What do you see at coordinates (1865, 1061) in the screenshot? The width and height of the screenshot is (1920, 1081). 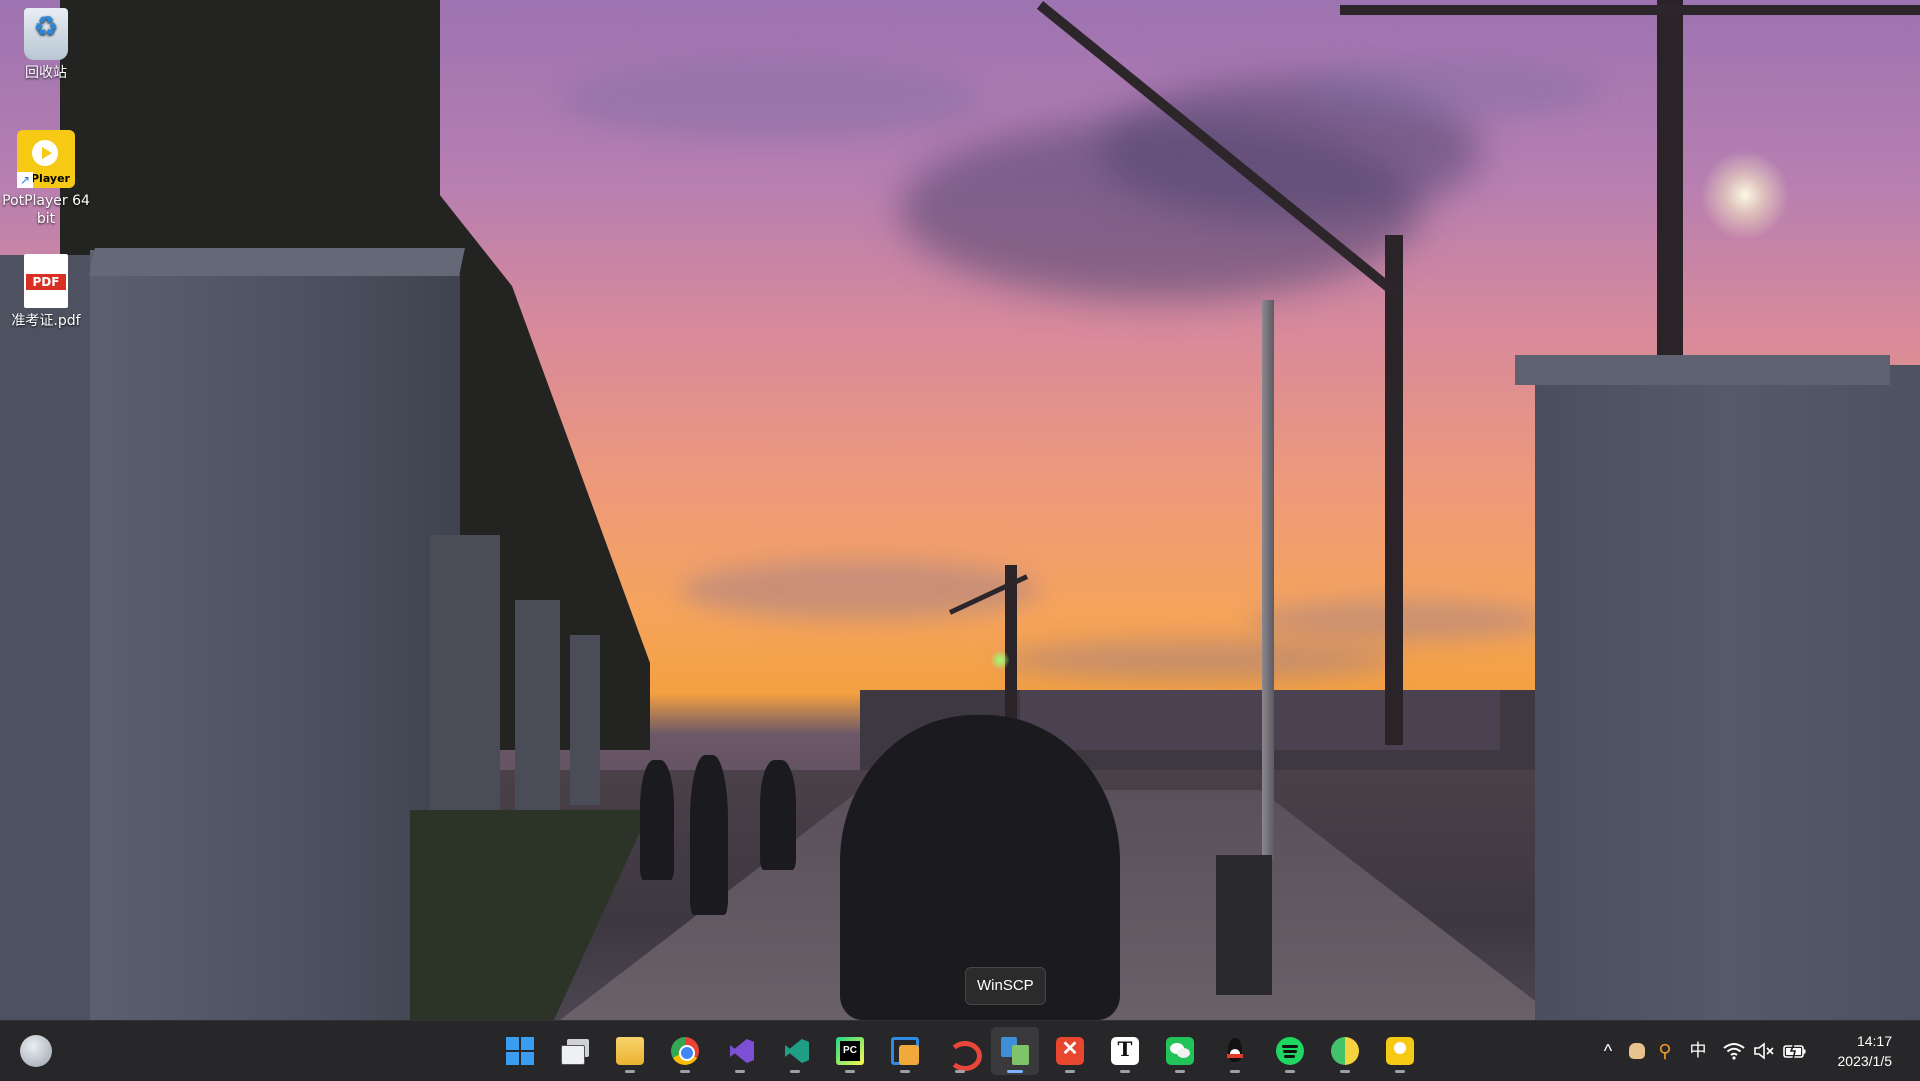 I see `clock-date: 2023/1/5` at bounding box center [1865, 1061].